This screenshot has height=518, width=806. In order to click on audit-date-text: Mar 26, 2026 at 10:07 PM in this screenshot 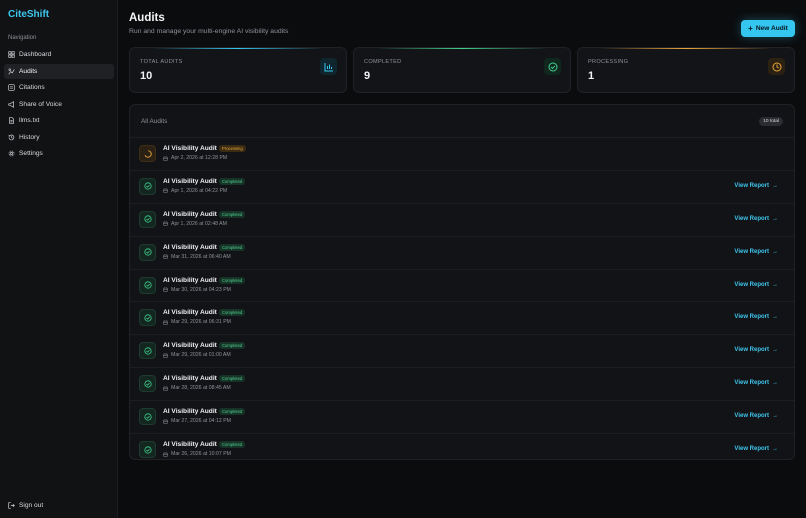, I will do `click(201, 454)`.